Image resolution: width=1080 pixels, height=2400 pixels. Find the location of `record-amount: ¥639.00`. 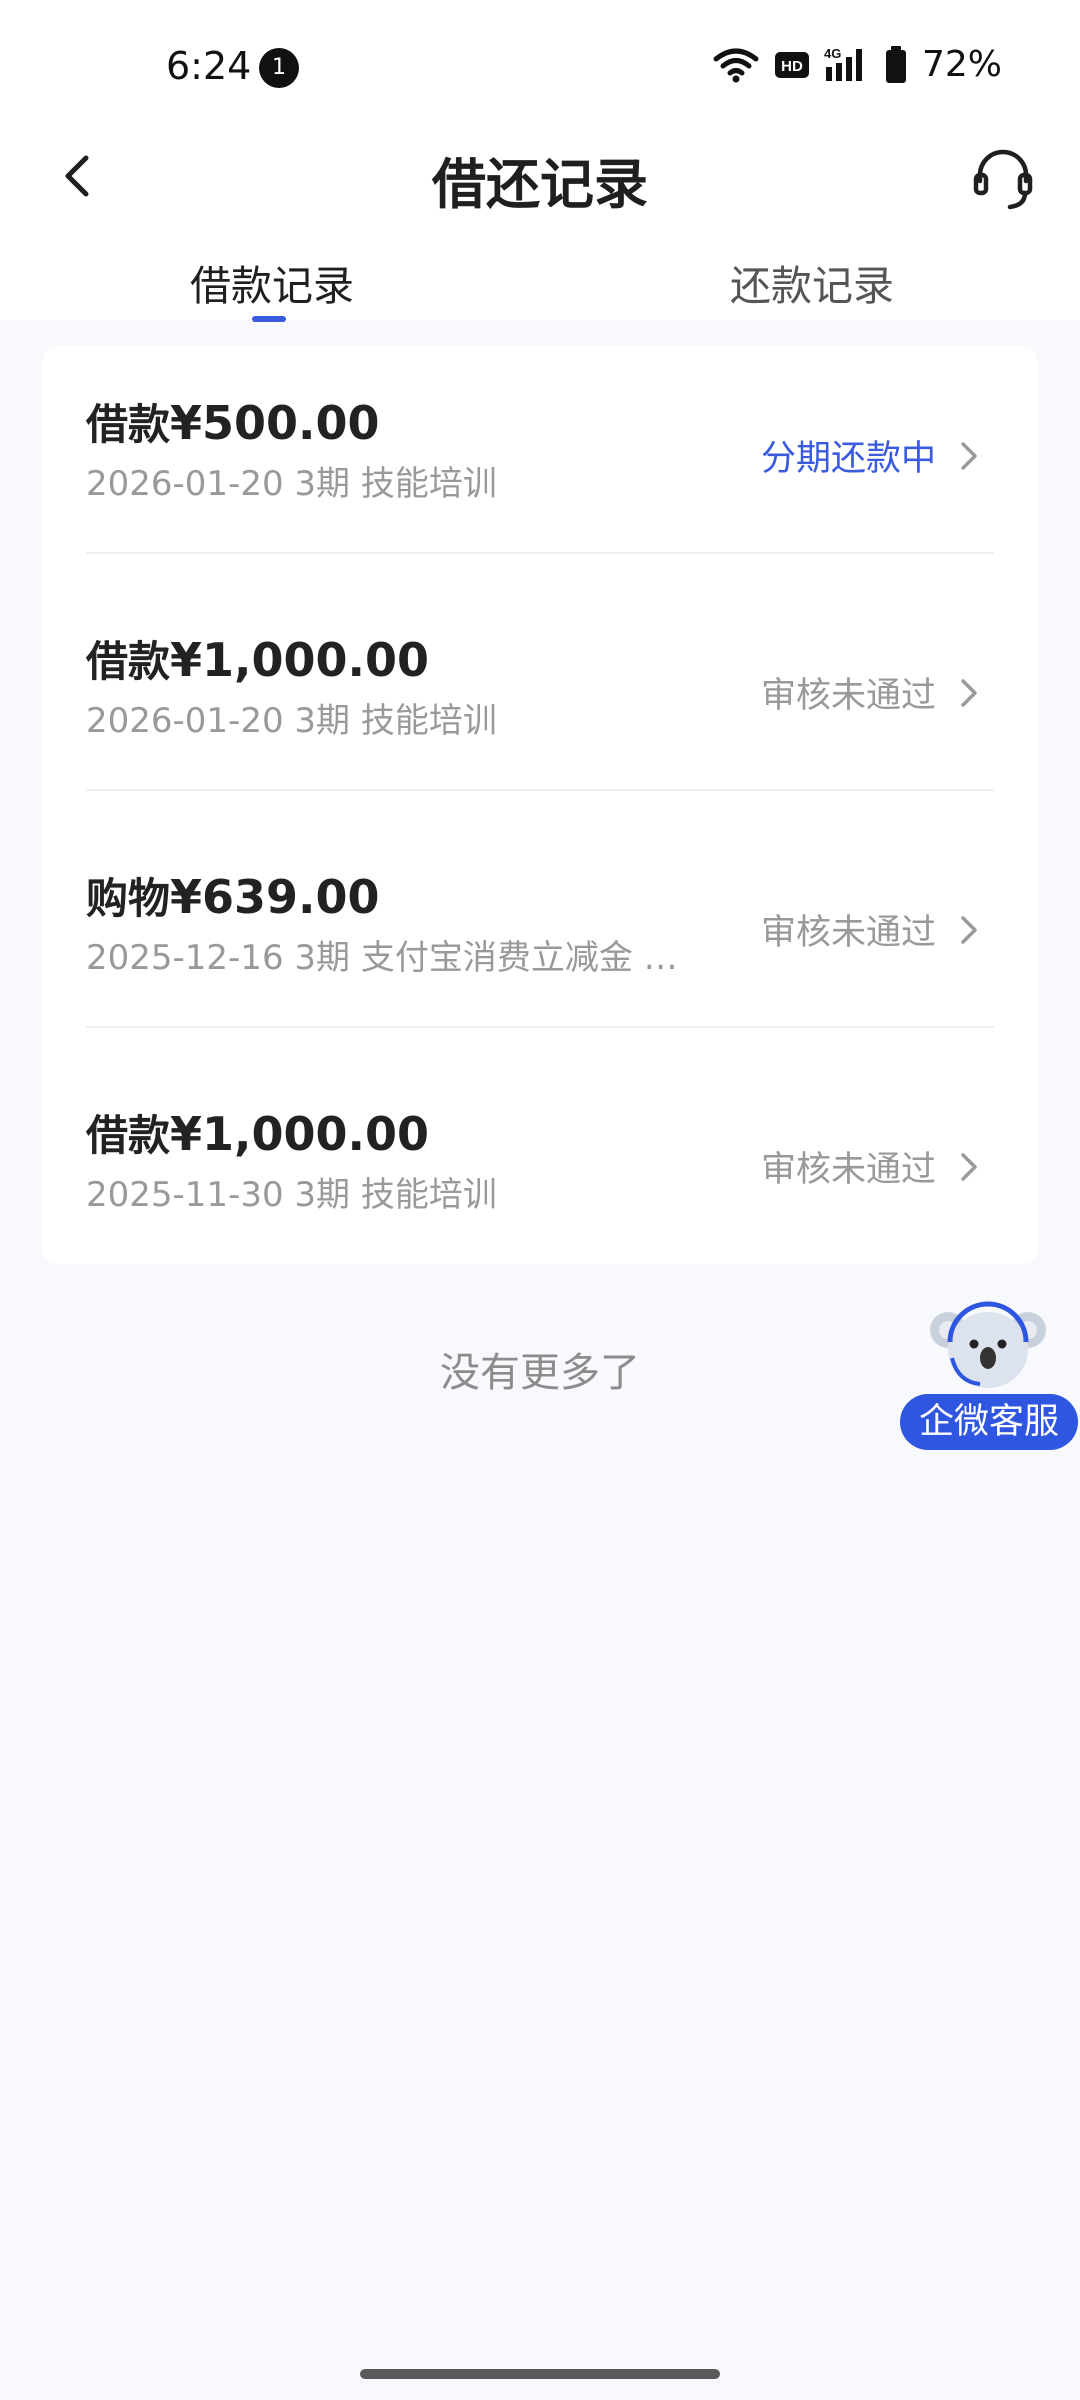

record-amount: ¥639.00 is located at coordinates (275, 897).